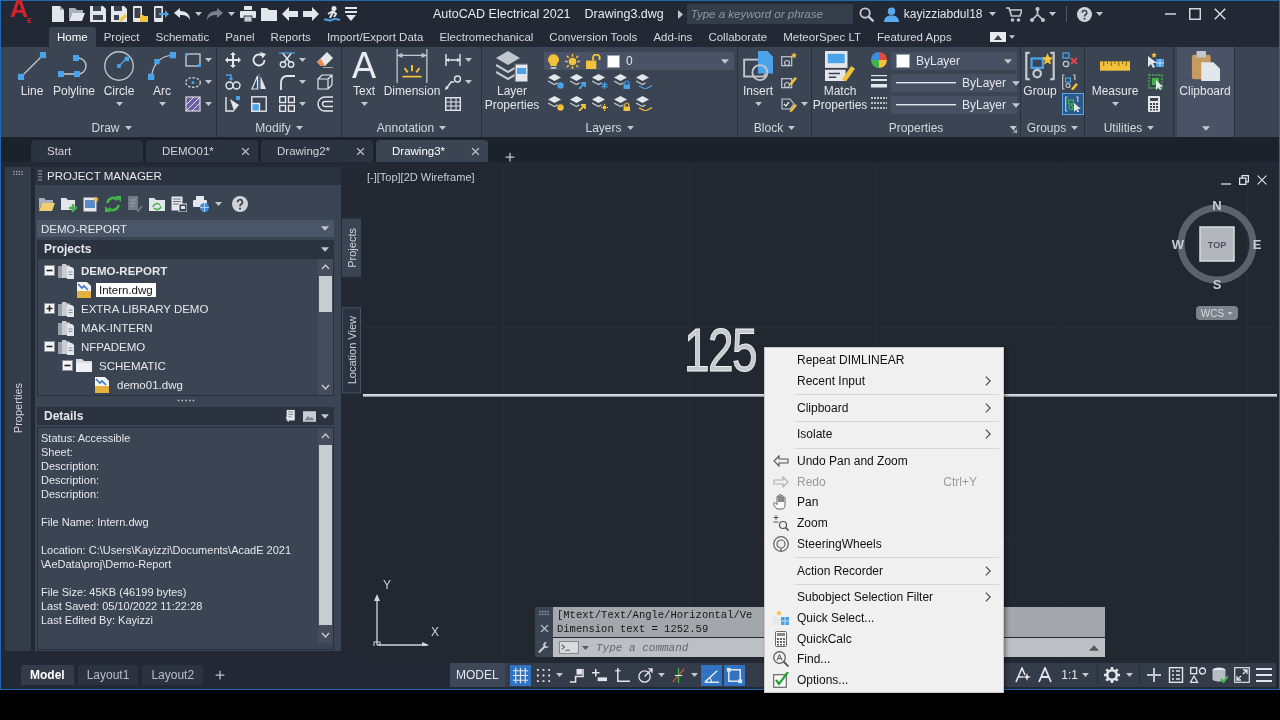 This screenshot has width=1280, height=720. I want to click on detail-text: \AeData\proj\Demo-Report, so click(107, 564).